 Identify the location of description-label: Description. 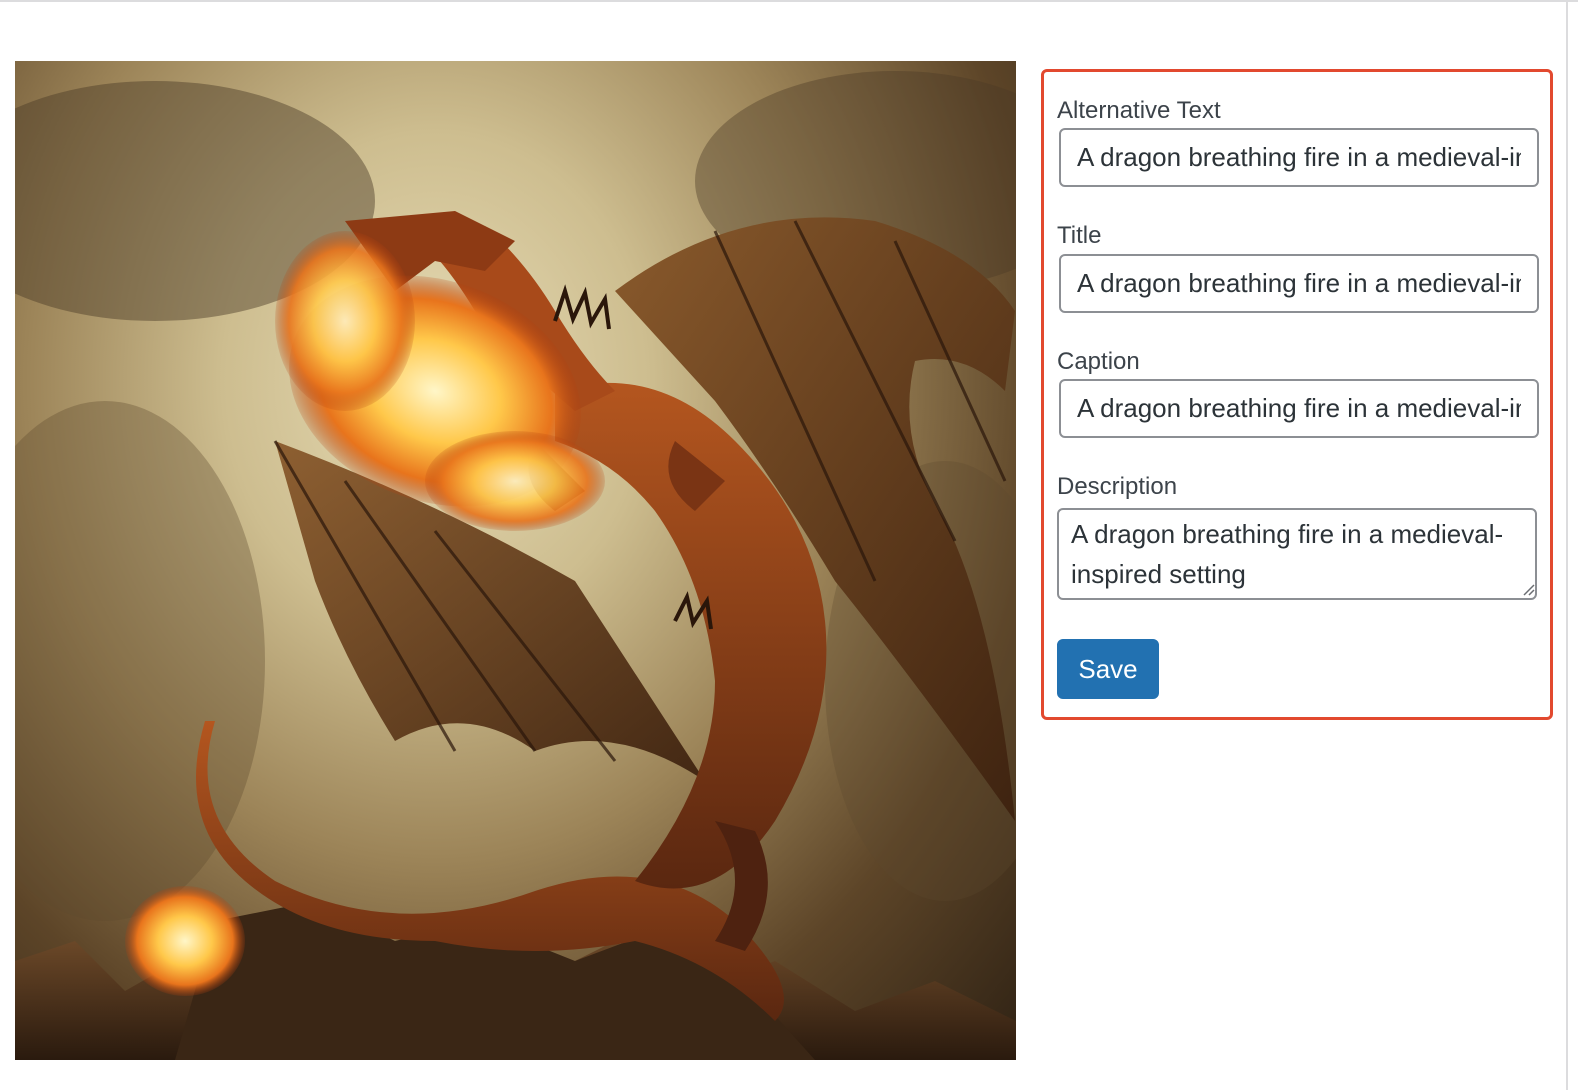
(1117, 486).